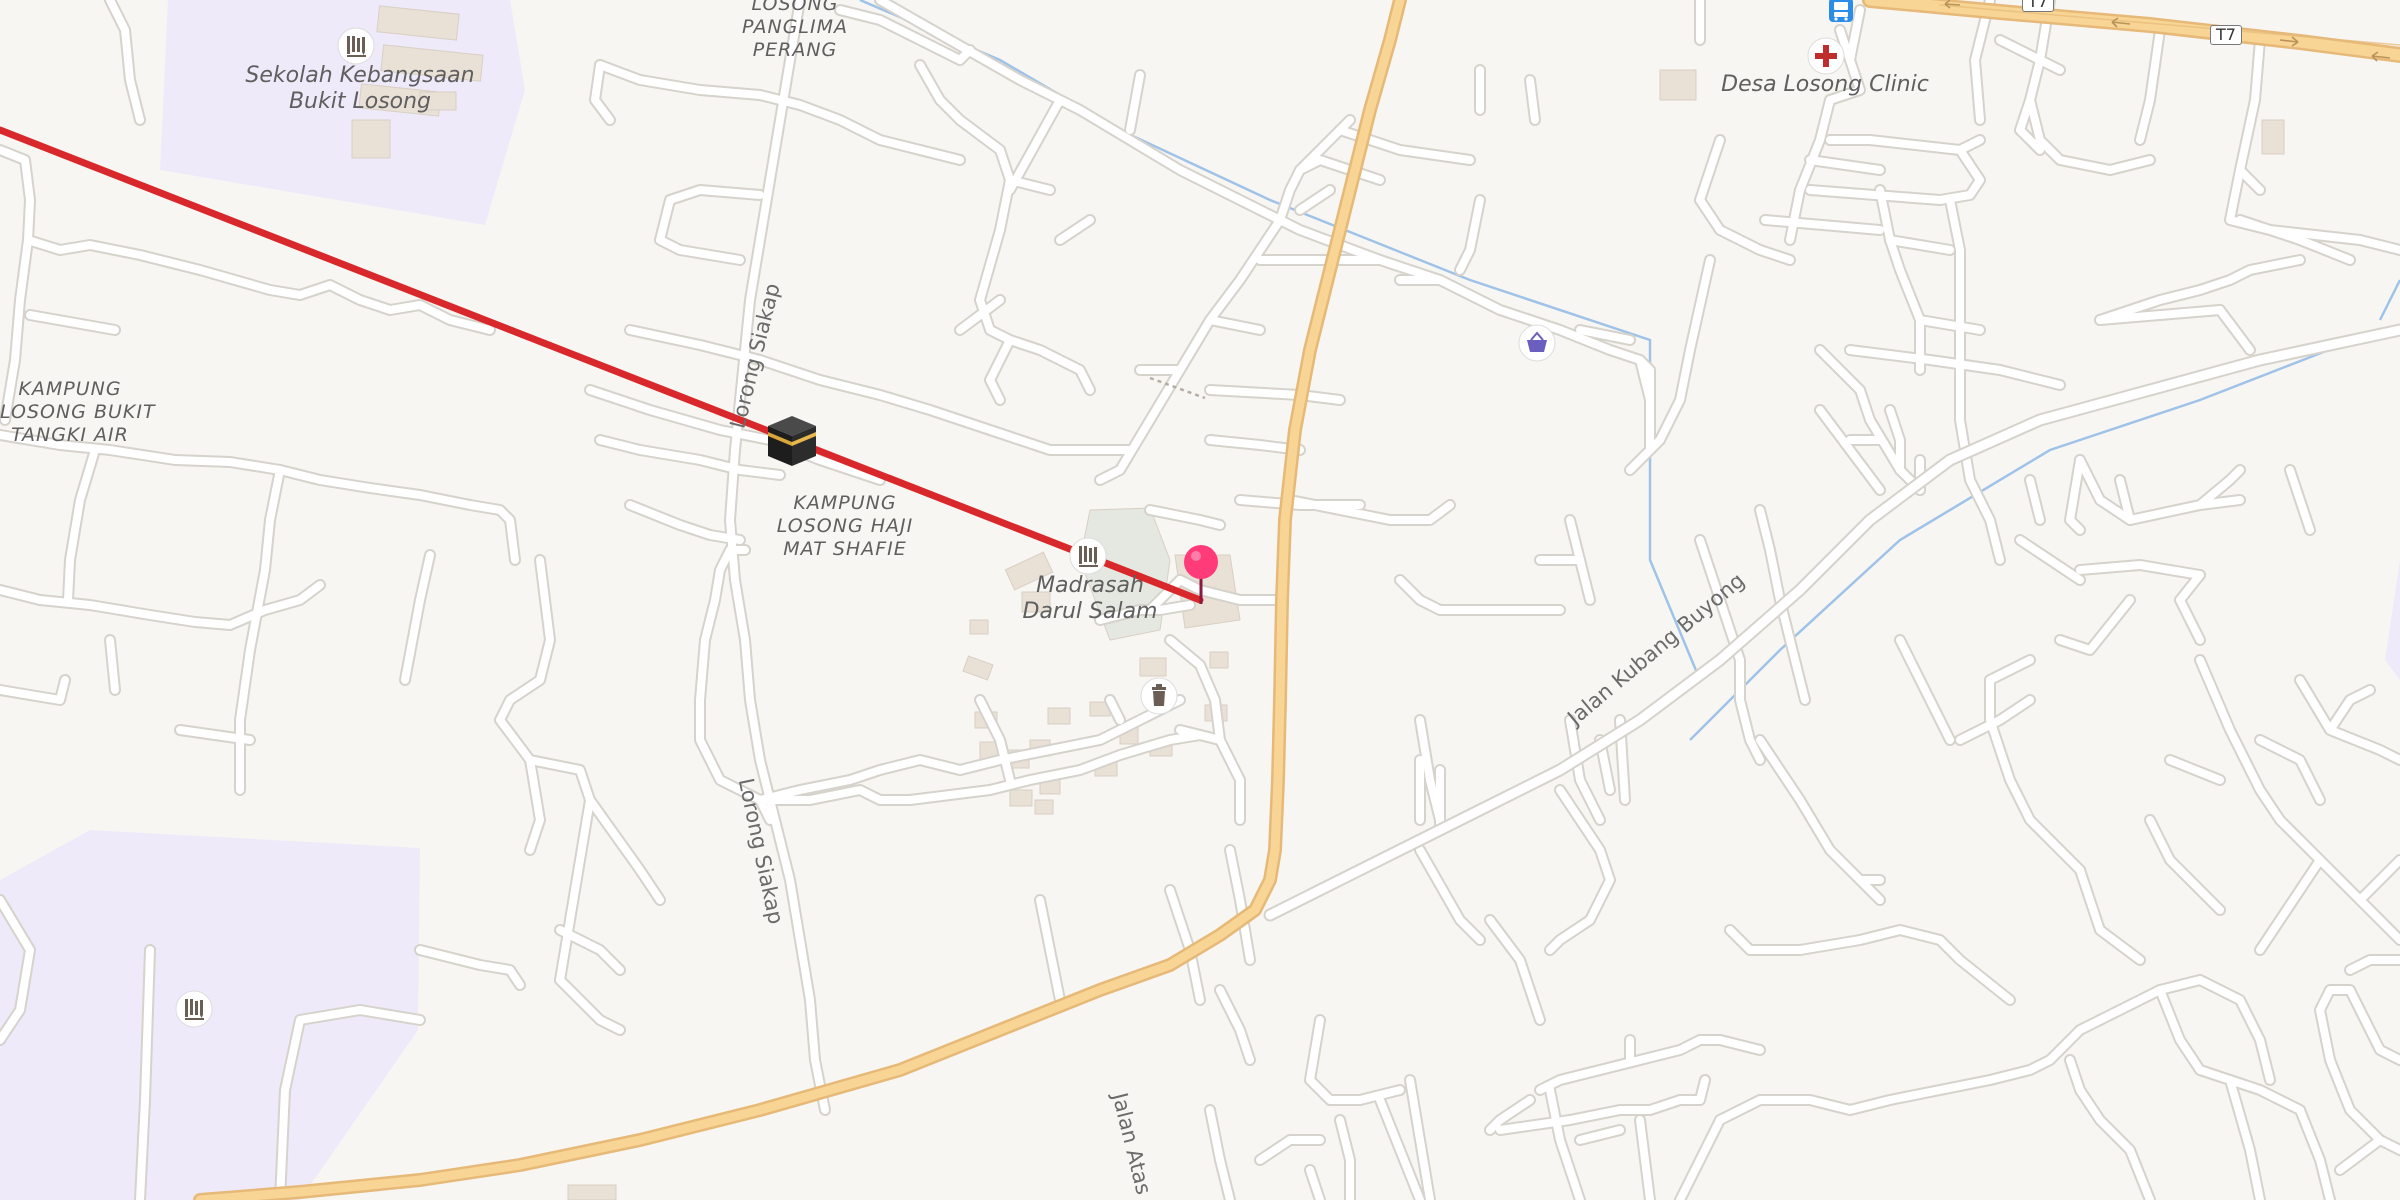 This screenshot has height=1200, width=2400. What do you see at coordinates (360, 75) in the screenshot?
I see `poi-label-line: Sekolah Kebangsaan` at bounding box center [360, 75].